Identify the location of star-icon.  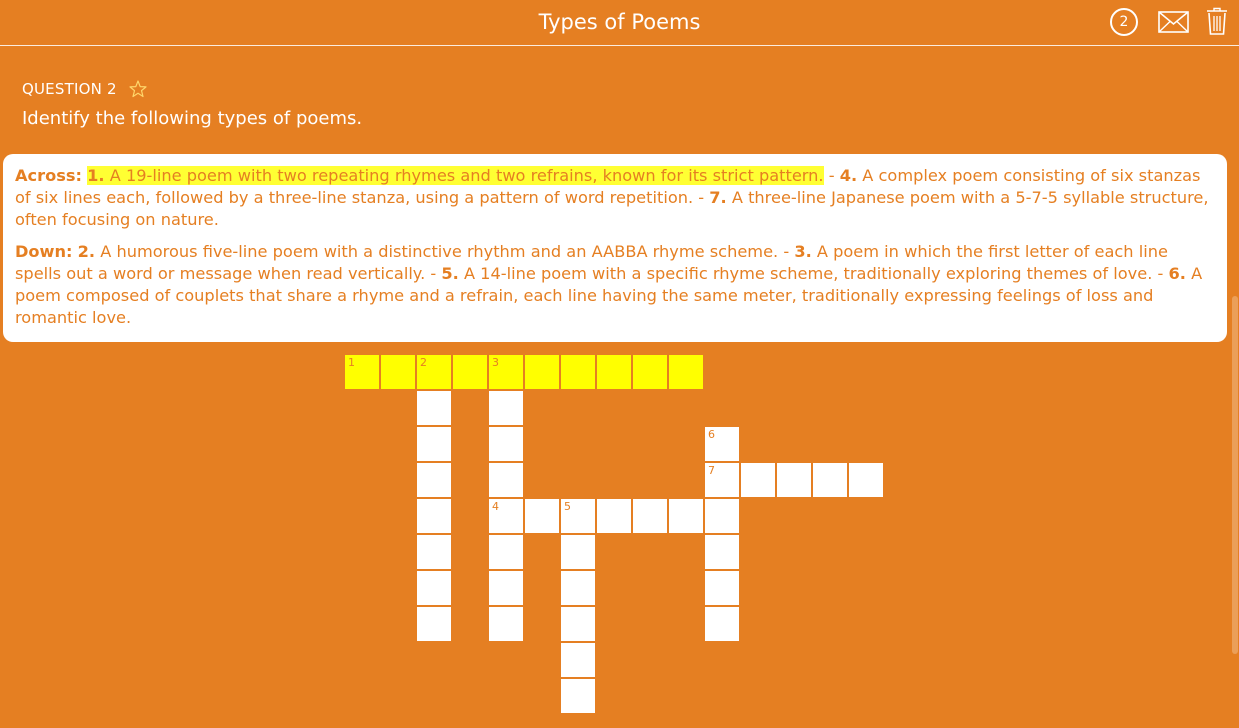
(138, 89).